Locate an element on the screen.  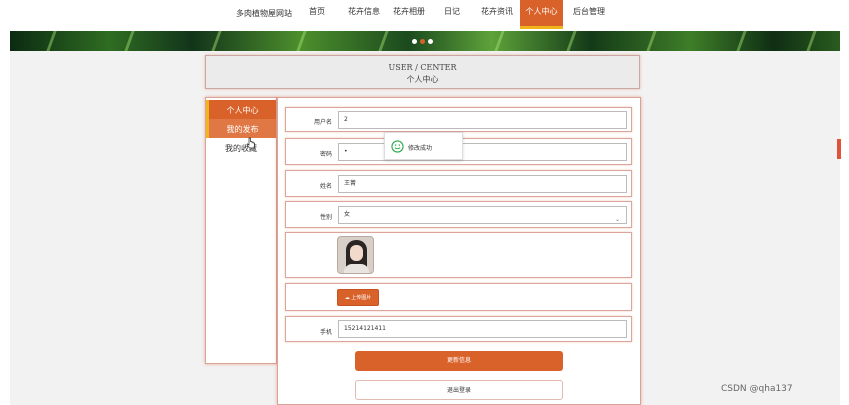
form-row-gender: 性别 女 ⌄ is located at coordinates (458, 214).